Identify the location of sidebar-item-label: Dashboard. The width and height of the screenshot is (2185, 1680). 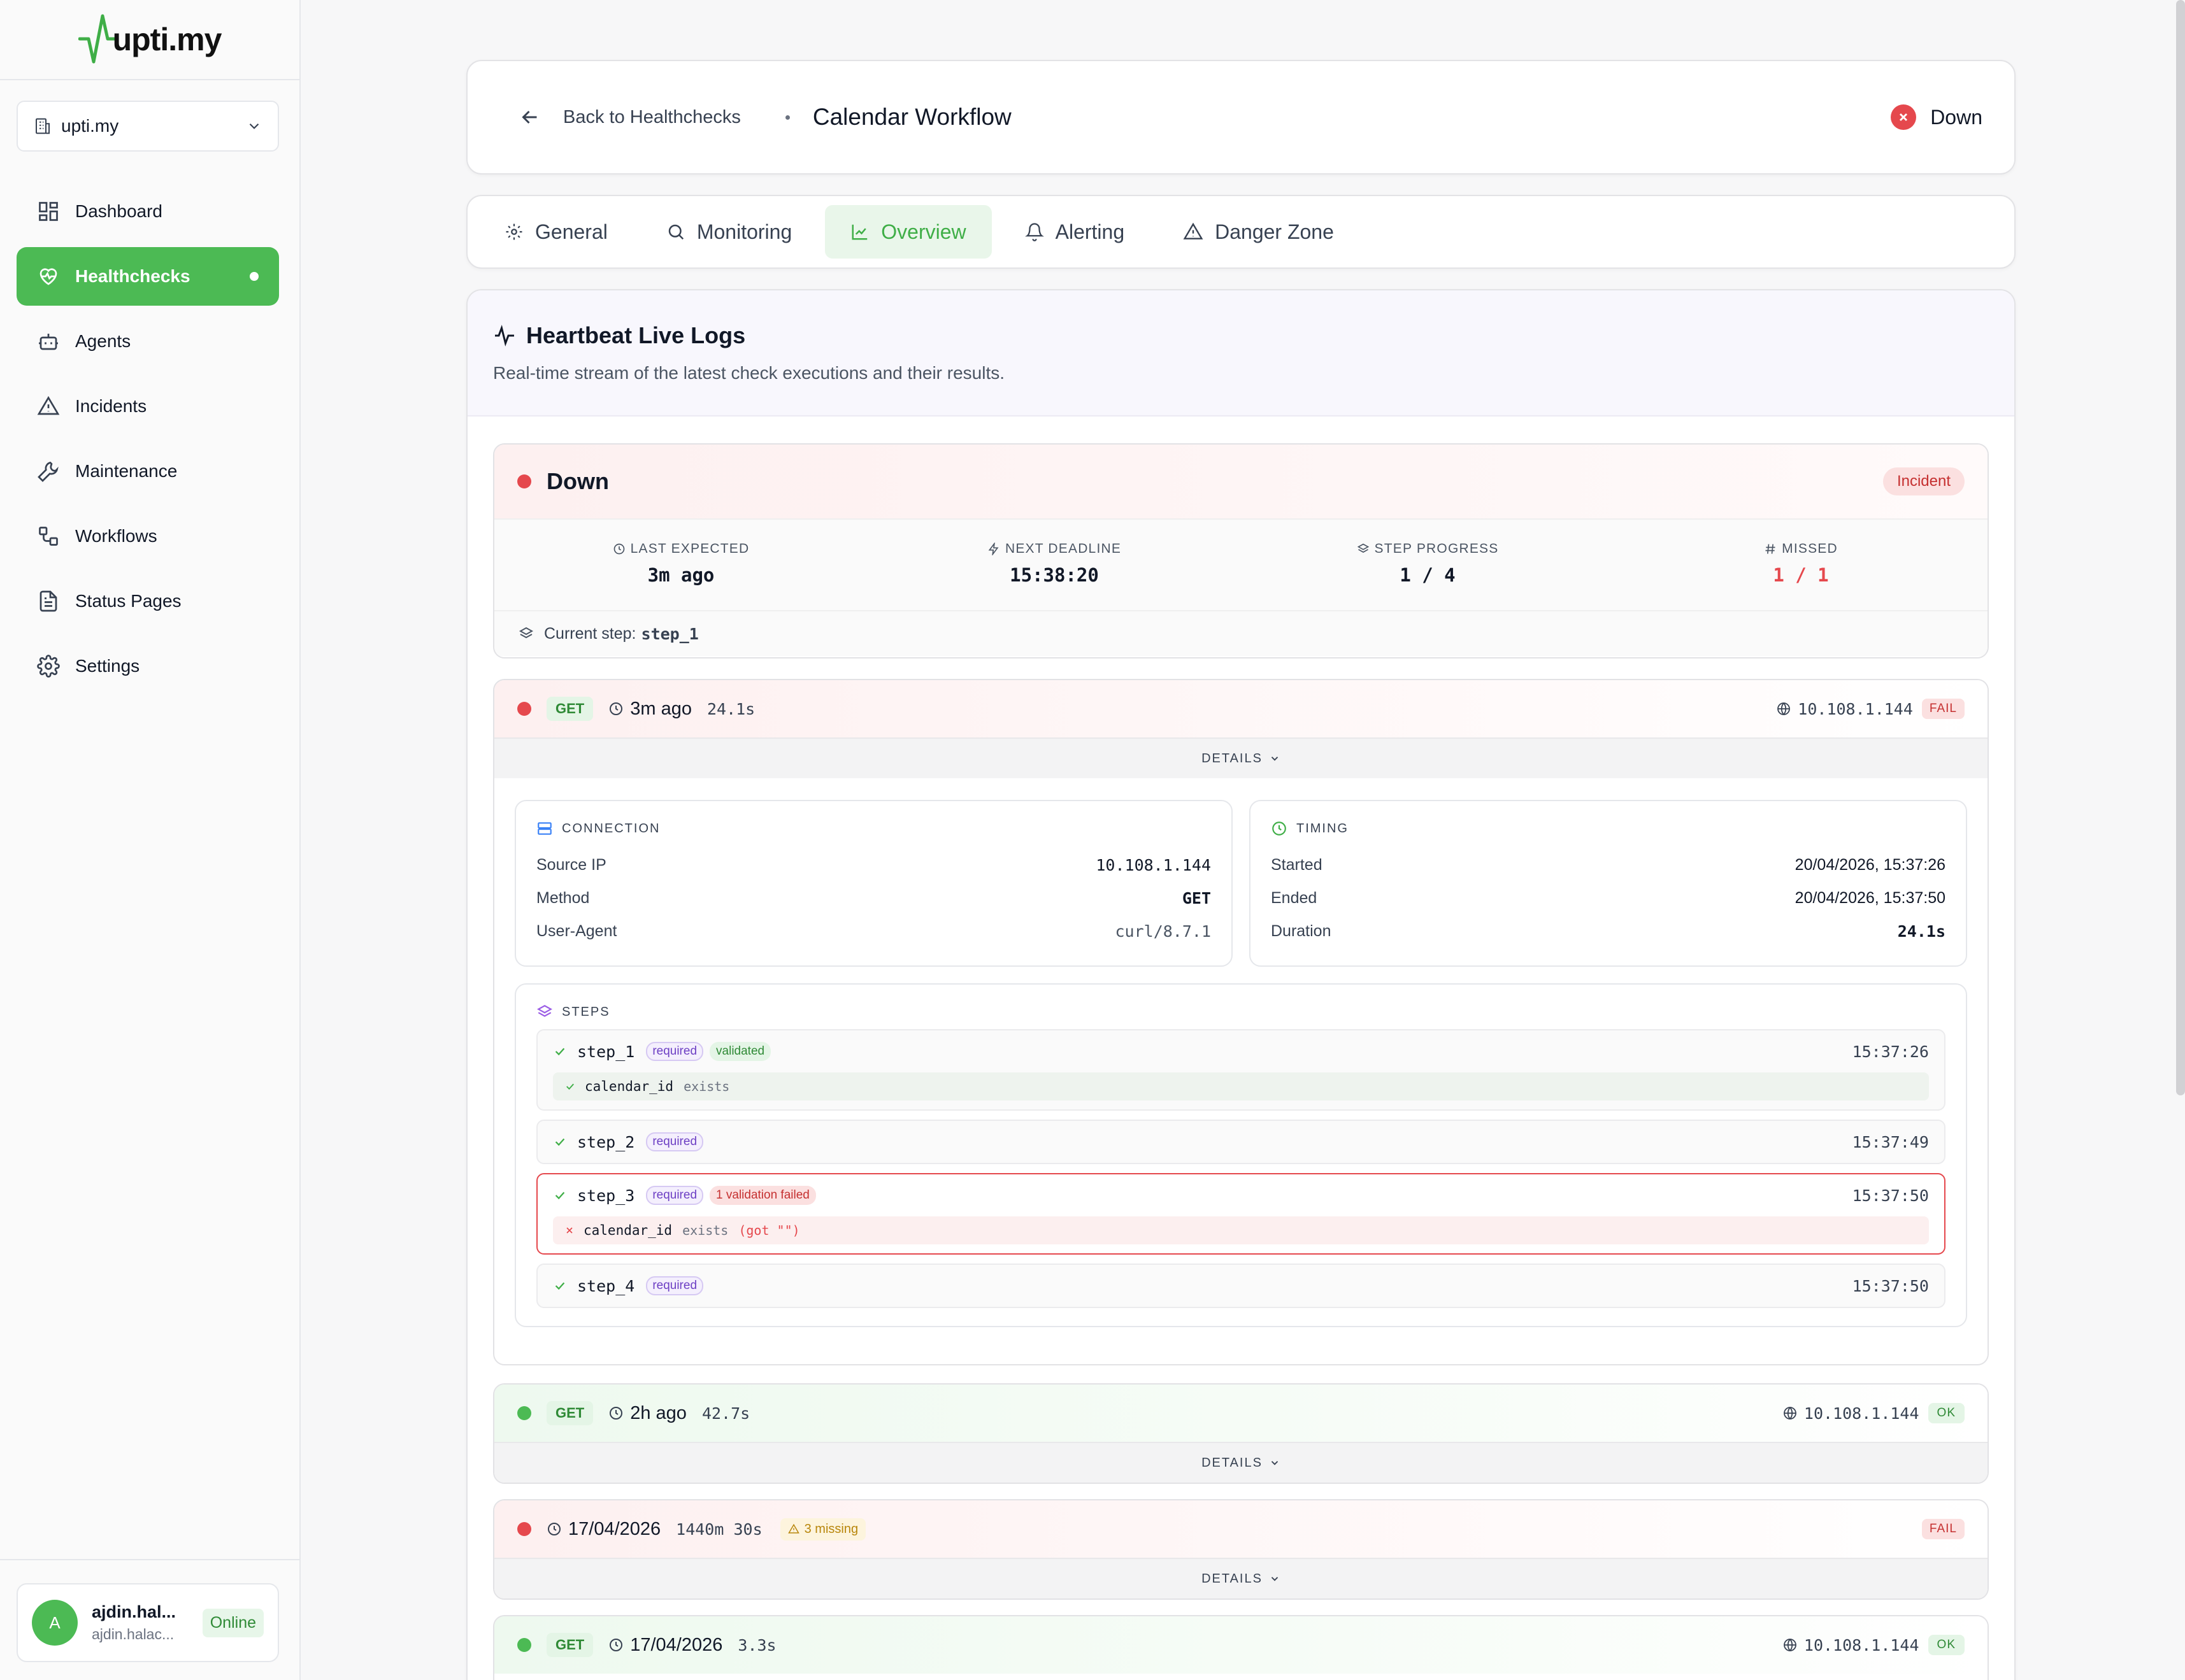
(118, 211).